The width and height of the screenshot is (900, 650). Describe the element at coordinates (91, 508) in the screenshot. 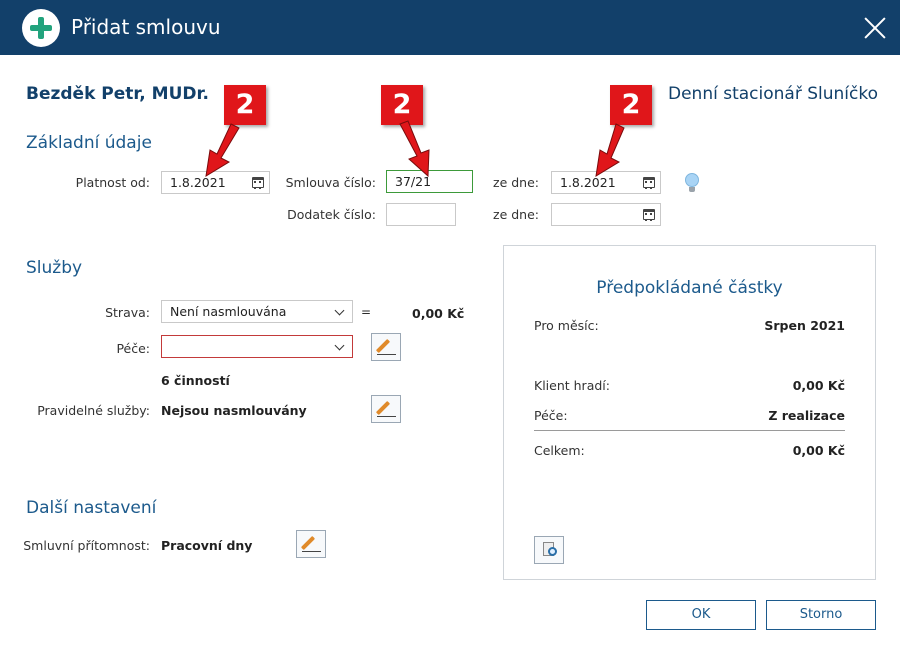

I see `section-other-title: Další nastavení` at that location.